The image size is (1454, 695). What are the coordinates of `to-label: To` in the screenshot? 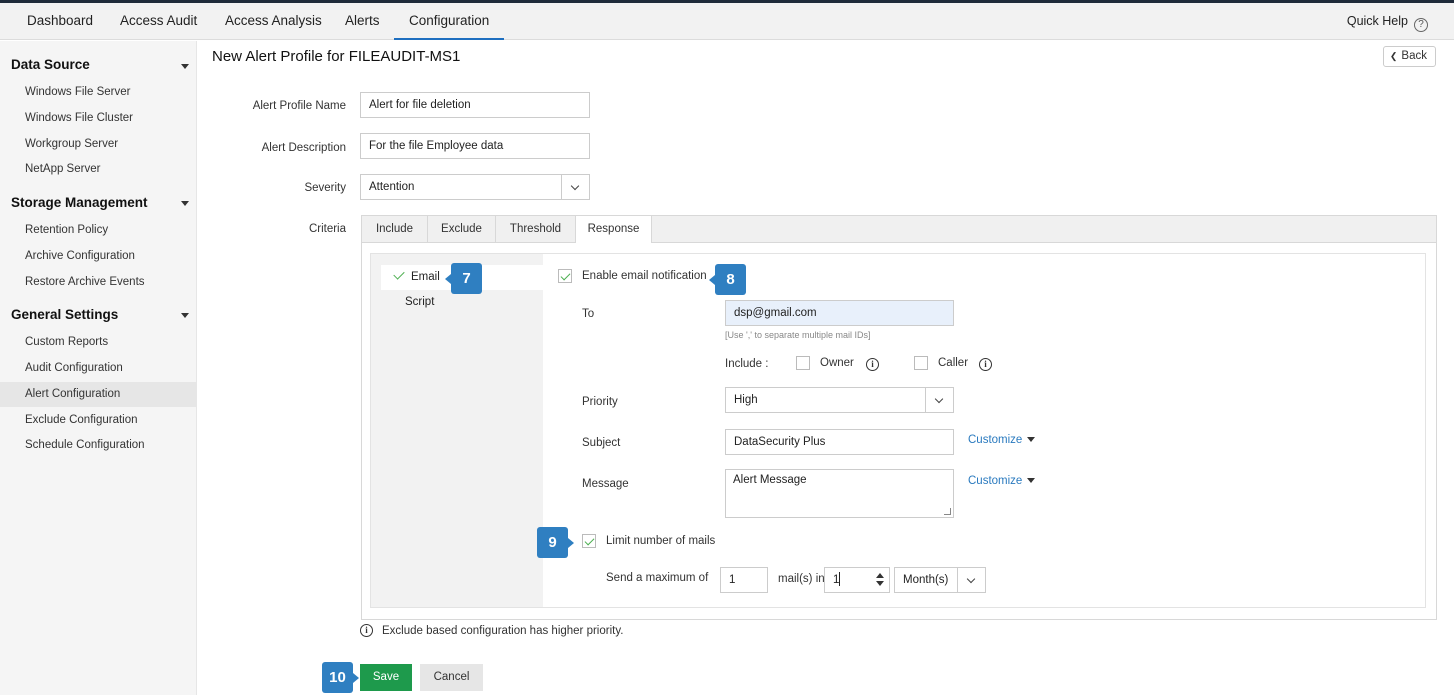 It's located at (588, 314).